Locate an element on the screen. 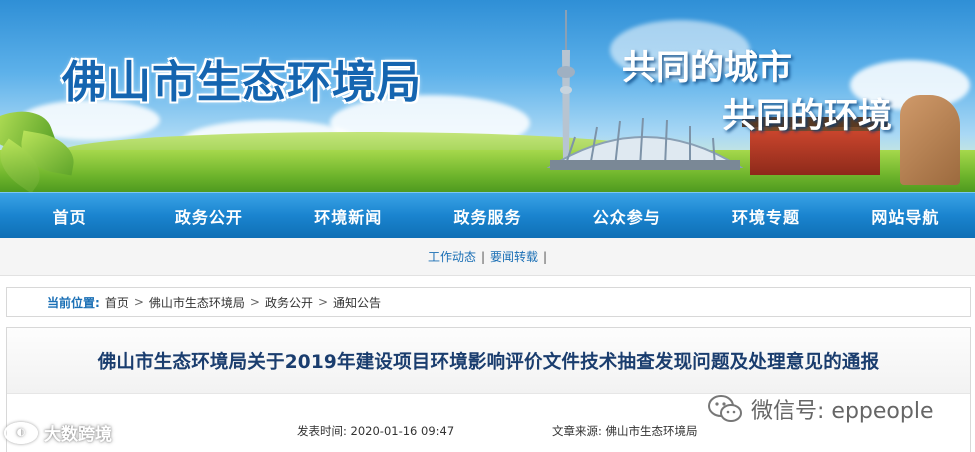  breadcrumb-item-bureau: 佛山市生态环境局 is located at coordinates (197, 302).